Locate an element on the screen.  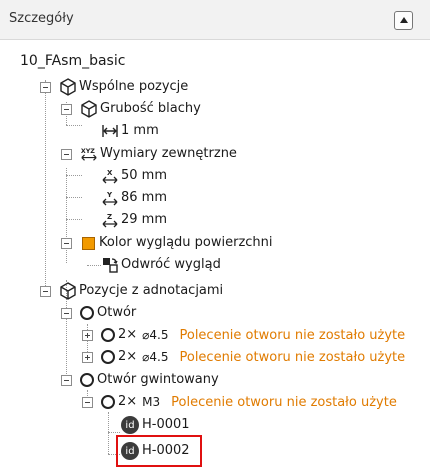
xyz-axis-label: XYZ is located at coordinates (88, 151).